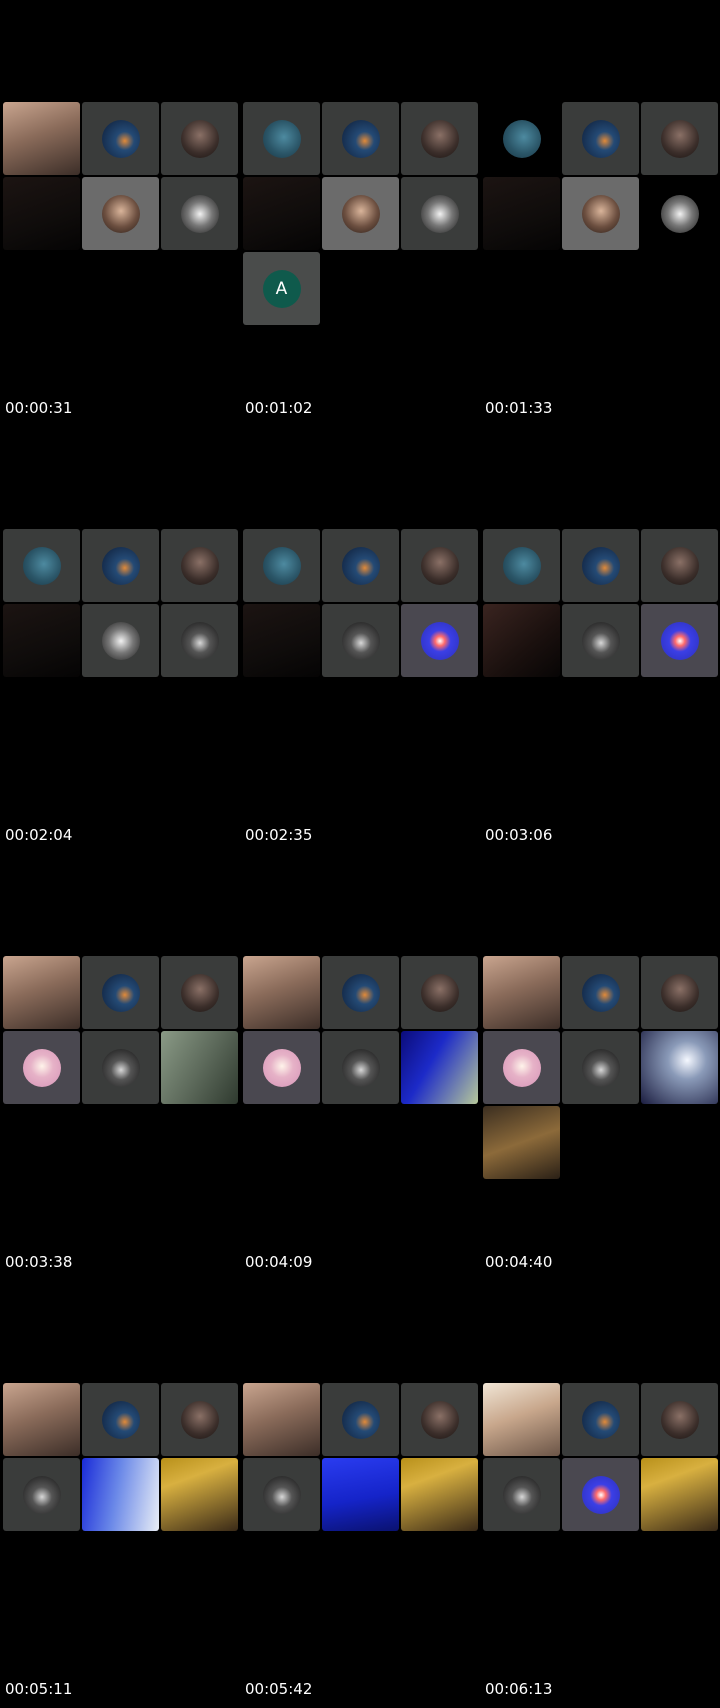  Describe the element at coordinates (519, 408) in the screenshot. I see `timestamp-label: 00:01:33` at that location.